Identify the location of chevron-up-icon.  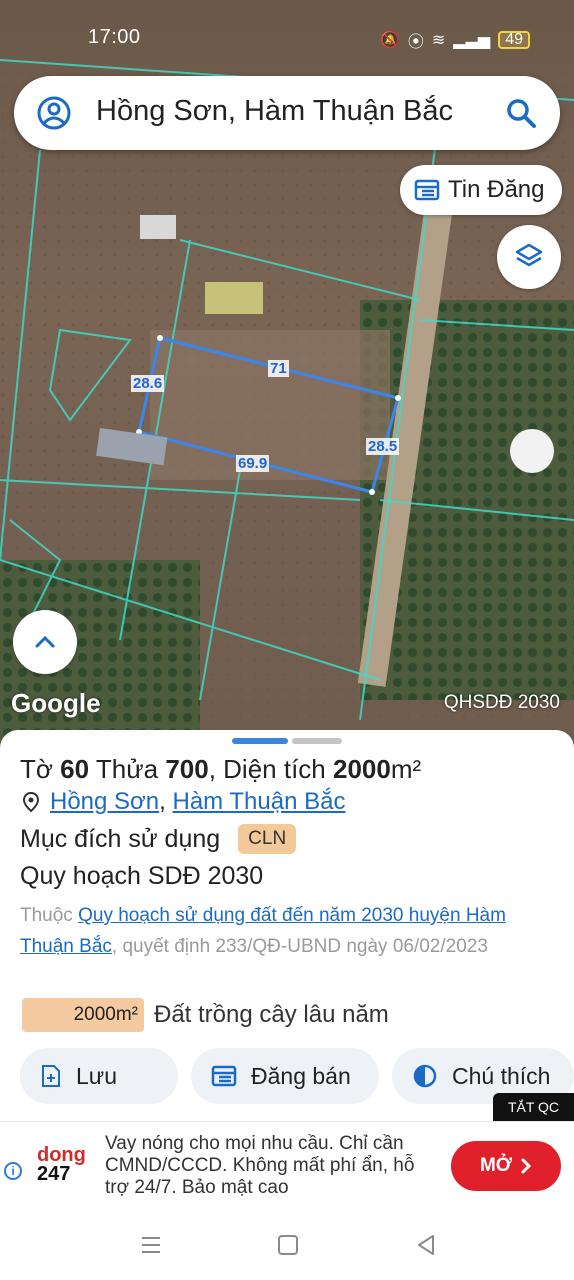
(45, 641).